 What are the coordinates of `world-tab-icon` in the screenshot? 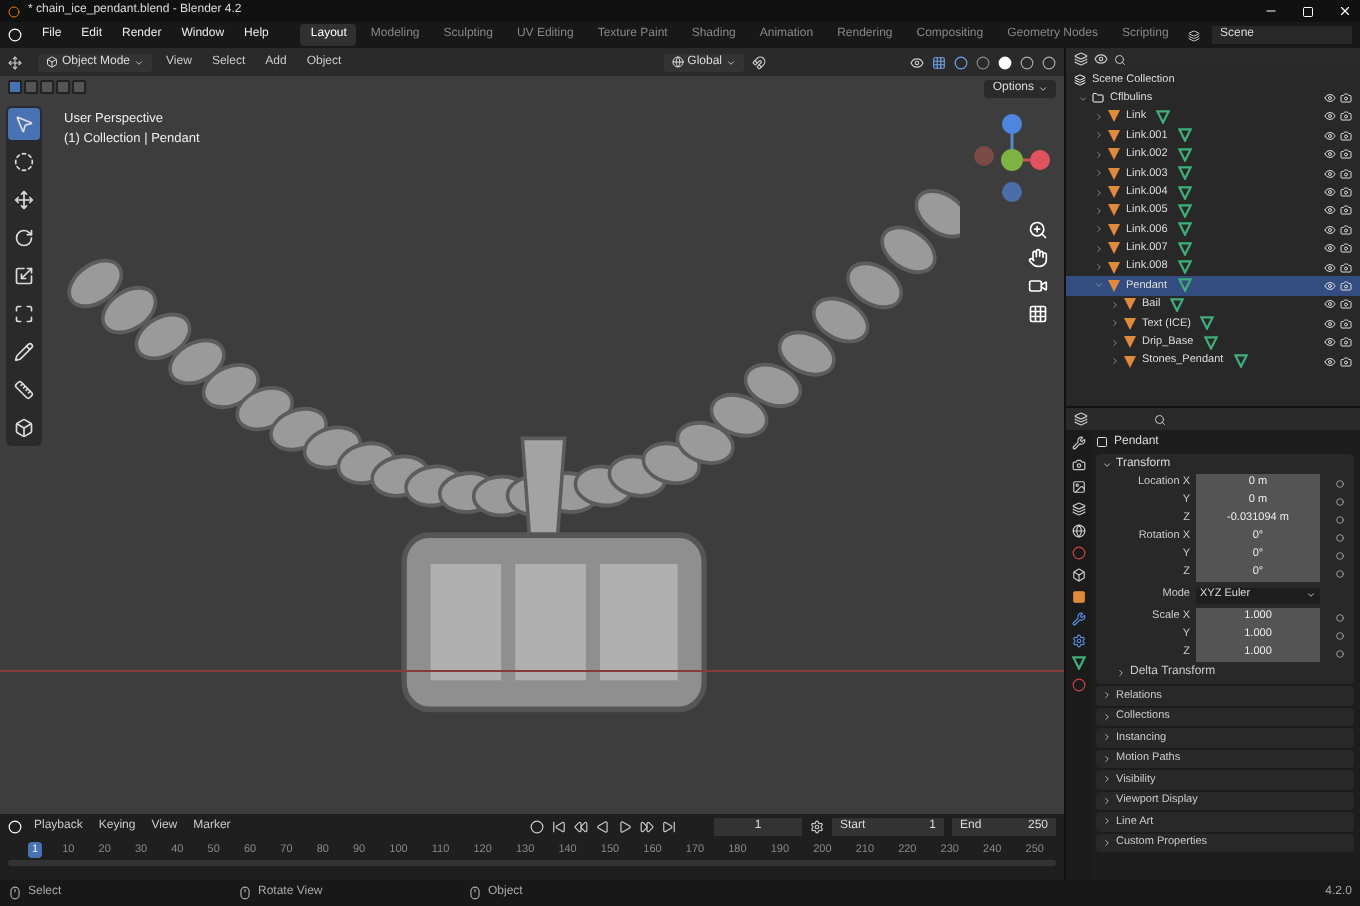 It's located at (1078, 553).